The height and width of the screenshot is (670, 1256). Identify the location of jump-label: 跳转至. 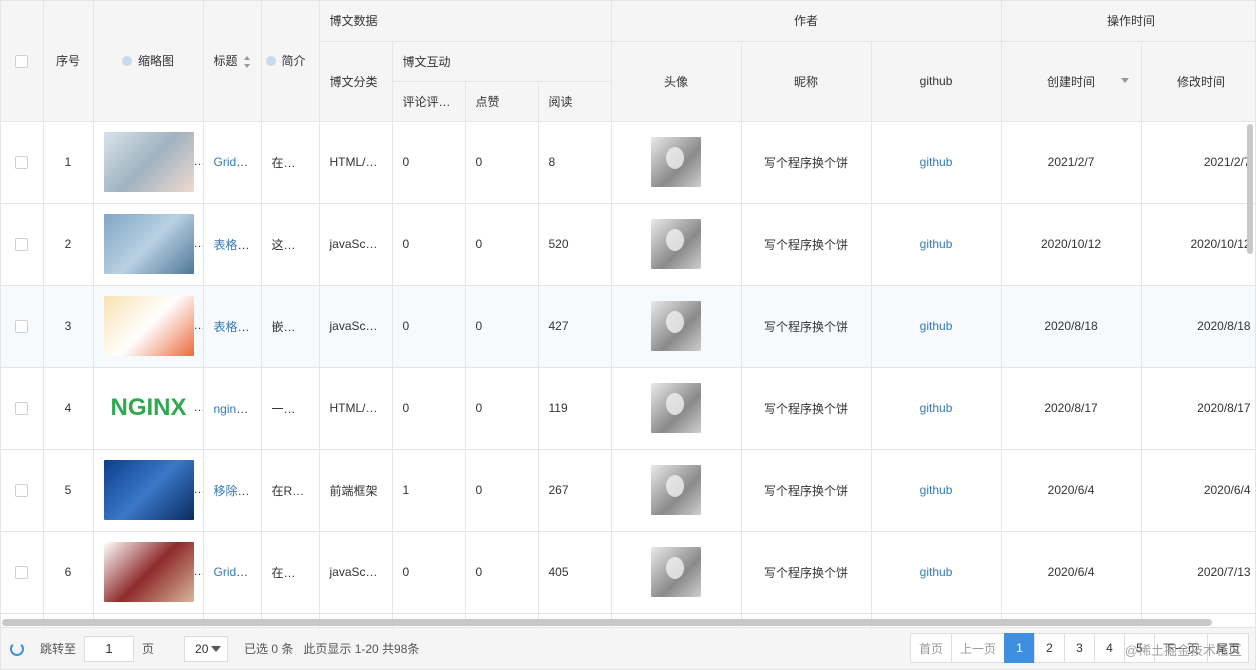
(58, 649).